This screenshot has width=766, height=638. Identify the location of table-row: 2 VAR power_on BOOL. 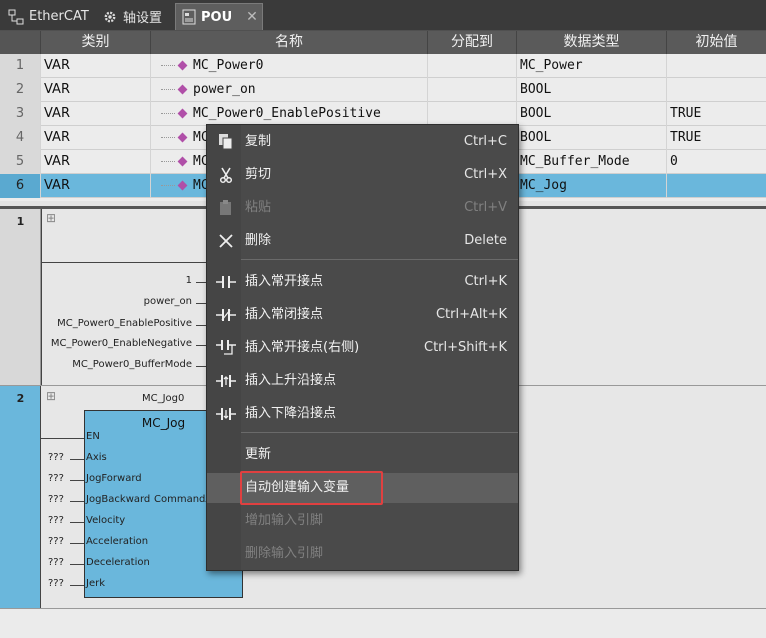
(383, 90).